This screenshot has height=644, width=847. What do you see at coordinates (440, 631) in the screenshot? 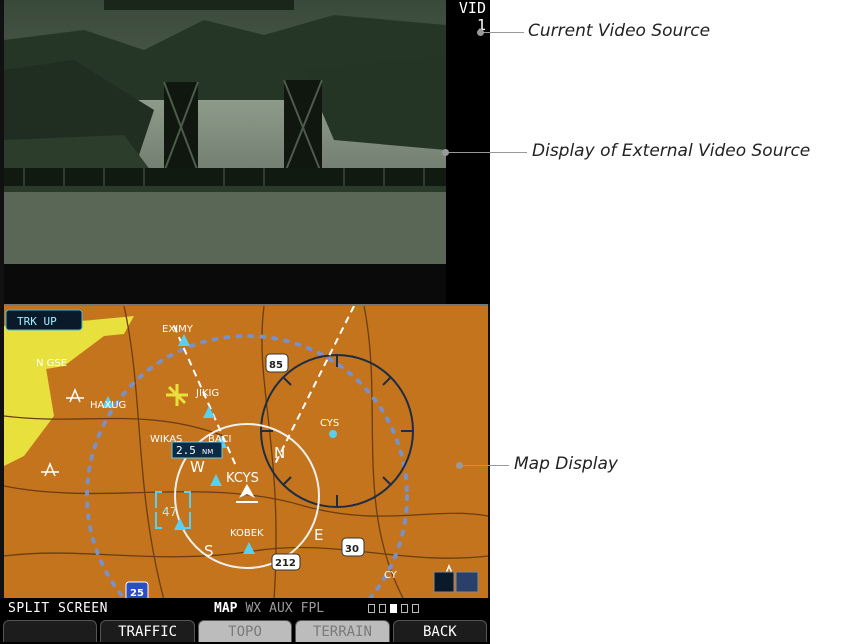
I see `softkey-back: BACK` at bounding box center [440, 631].